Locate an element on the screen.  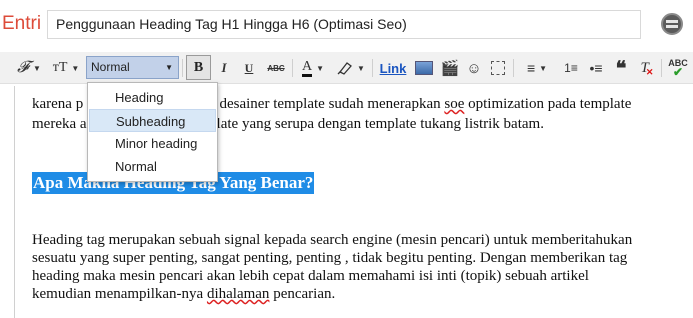
font-icon: 𝓕 is located at coordinates (23, 67).